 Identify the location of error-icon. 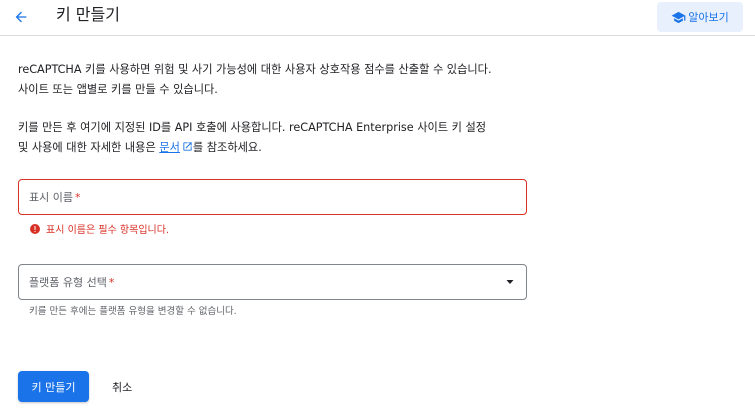
(35, 228).